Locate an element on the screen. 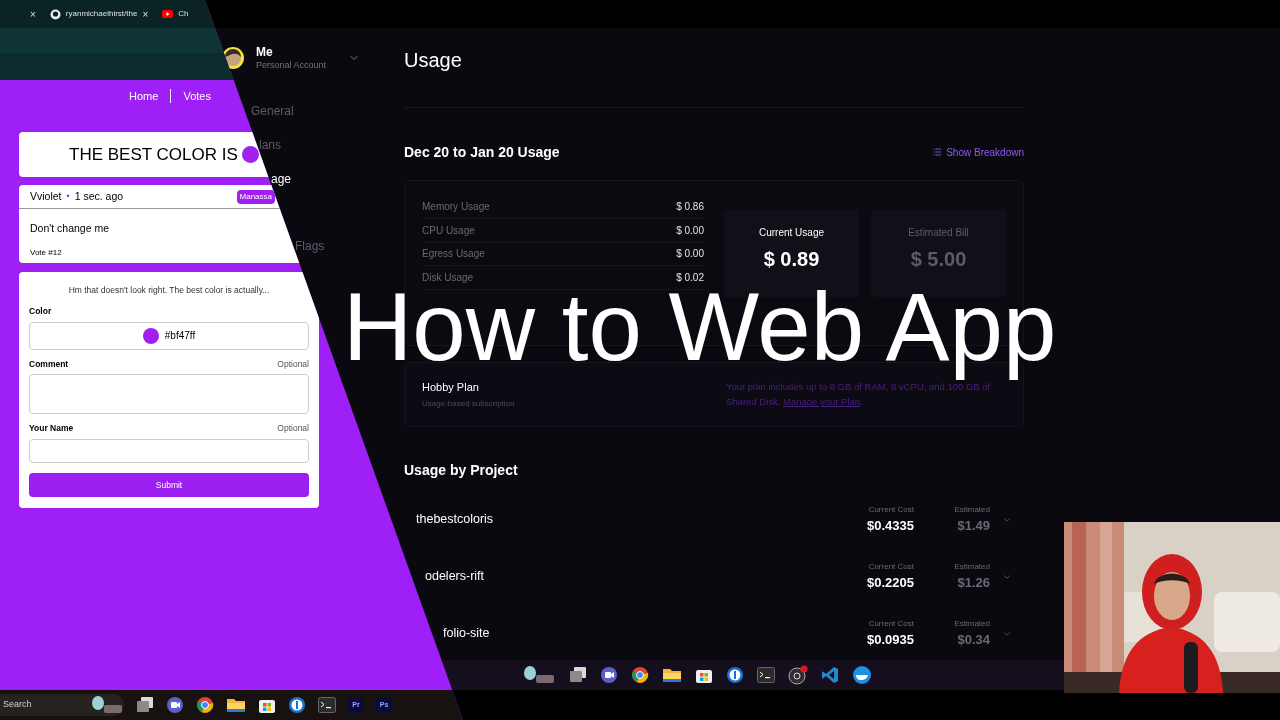  plan-note: Your plan includes up to 8 GB of RAM, 8 vCPU, and 100 GB of Shared Disk. Manage your Plan. is located at coordinates (859, 395).